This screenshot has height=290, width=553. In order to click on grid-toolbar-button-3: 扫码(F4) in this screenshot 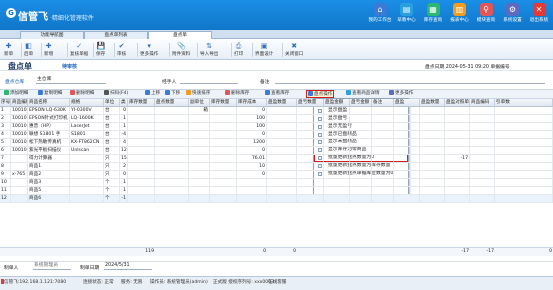, I will do `click(116, 94)`.